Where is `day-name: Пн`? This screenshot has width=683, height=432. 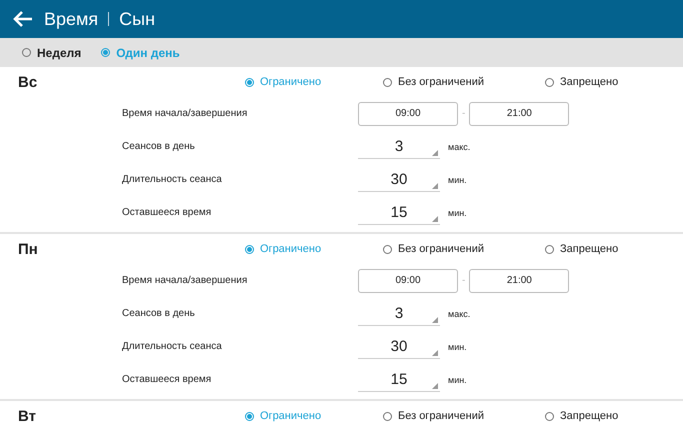
day-name: Пн is located at coordinates (28, 249).